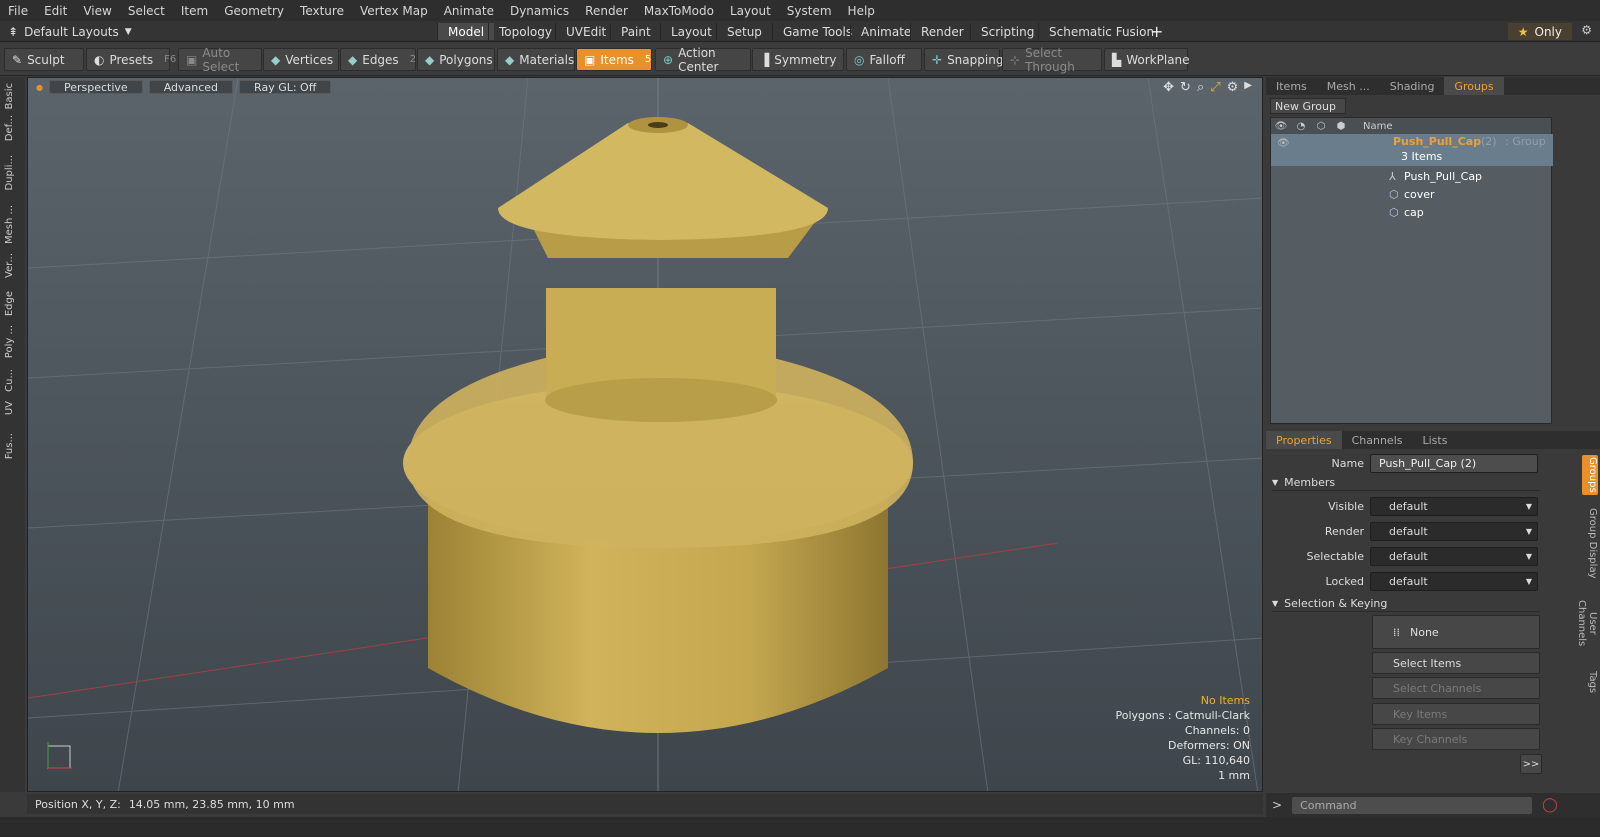 This screenshot has height=837, width=1600. What do you see at coordinates (1456, 714) in the screenshot?
I see `key-items-button: Key Items` at bounding box center [1456, 714].